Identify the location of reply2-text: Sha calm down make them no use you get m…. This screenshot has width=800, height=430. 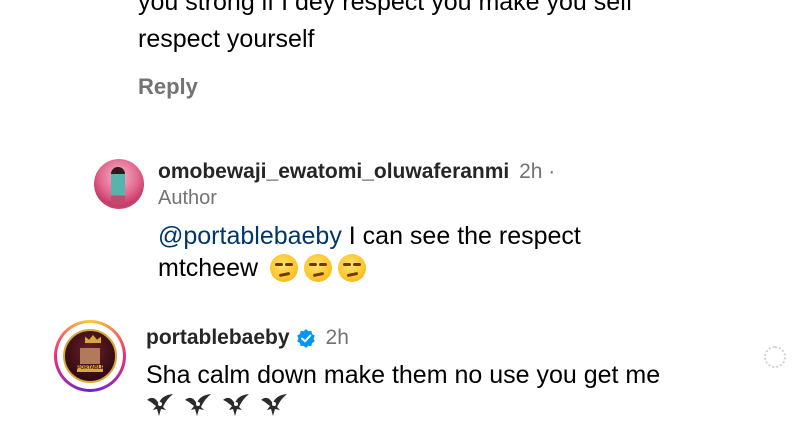
(403, 375).